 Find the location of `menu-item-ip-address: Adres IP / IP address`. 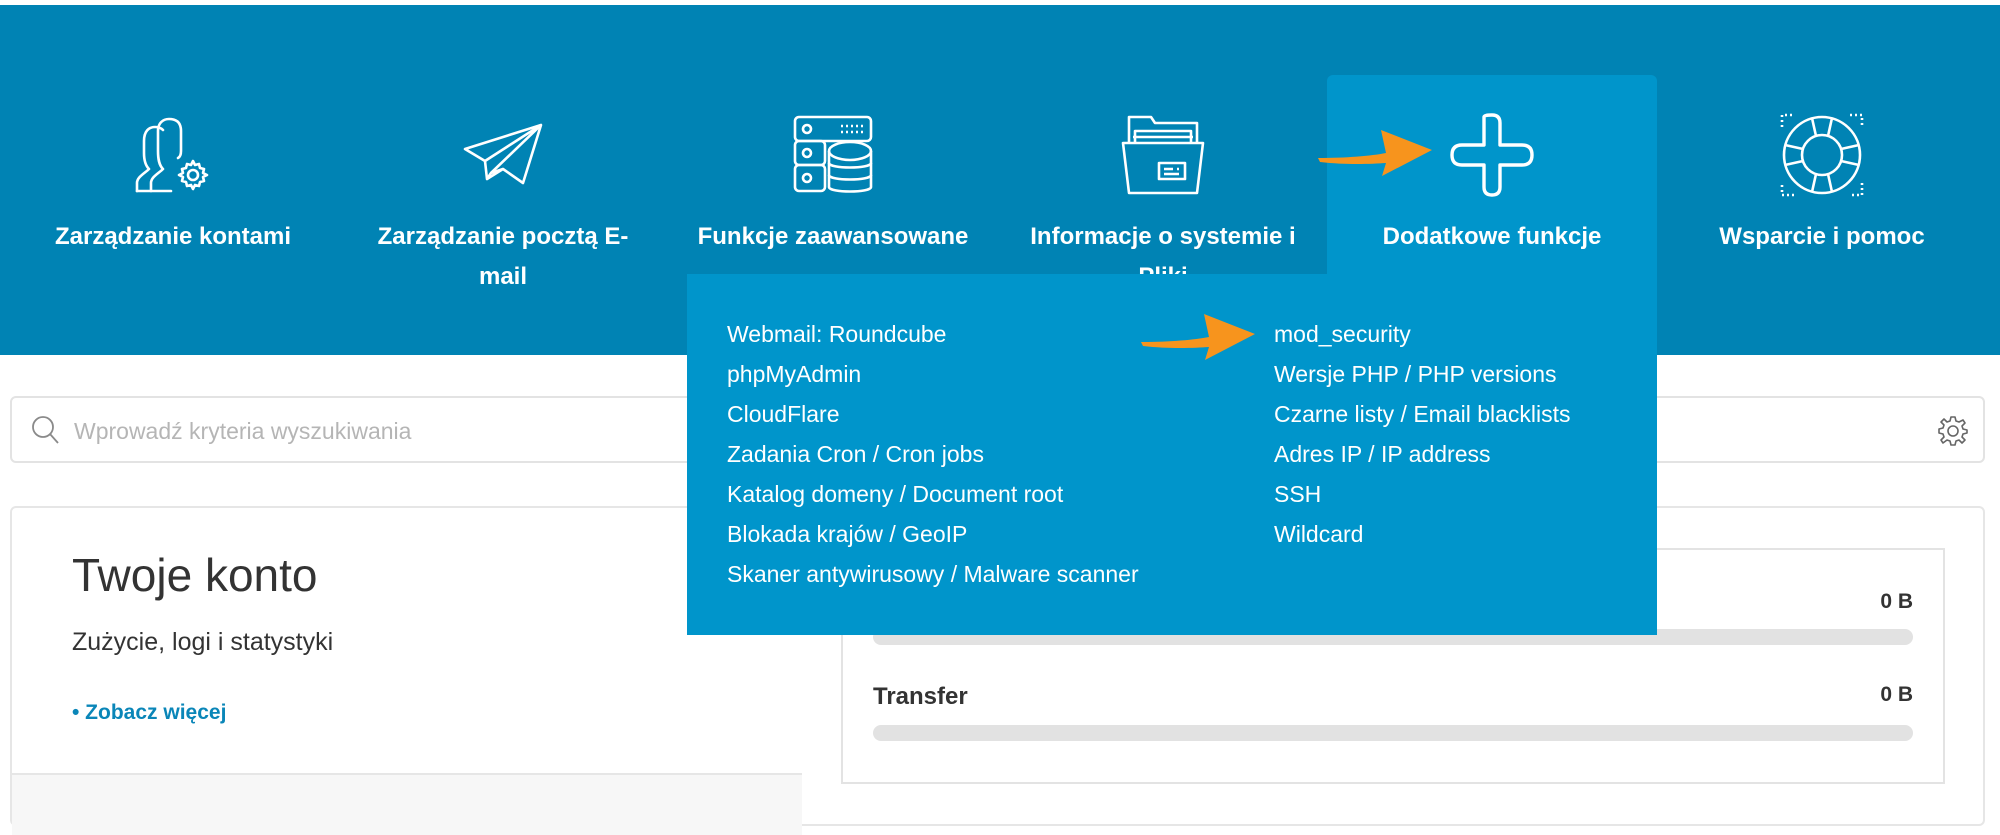

menu-item-ip-address: Adres IP / IP address is located at coordinates (1422, 454).